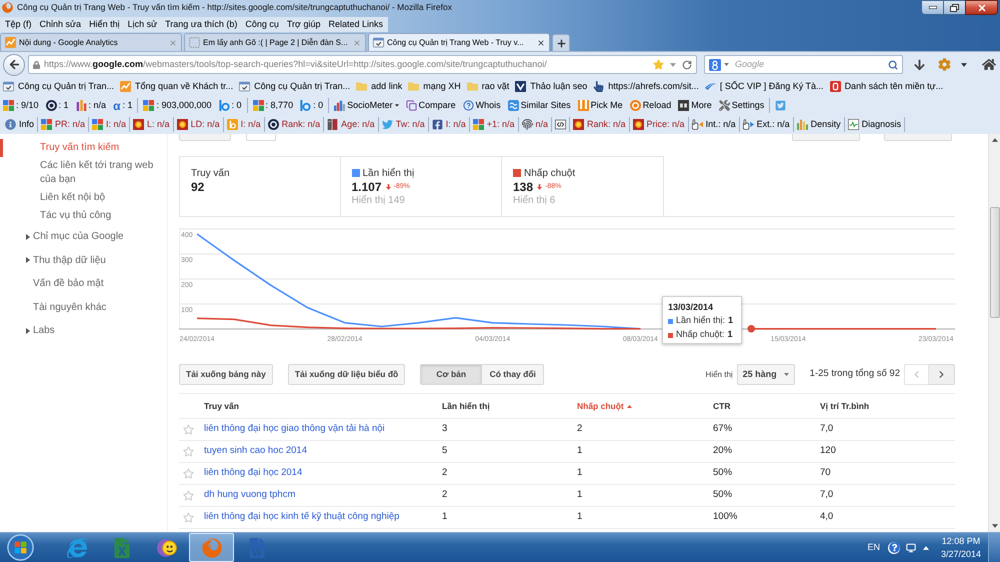 The height and width of the screenshot is (562, 1000). What do you see at coordinates (845, 406) in the screenshot?
I see `column-header: Vị trí Tr.bình` at bounding box center [845, 406].